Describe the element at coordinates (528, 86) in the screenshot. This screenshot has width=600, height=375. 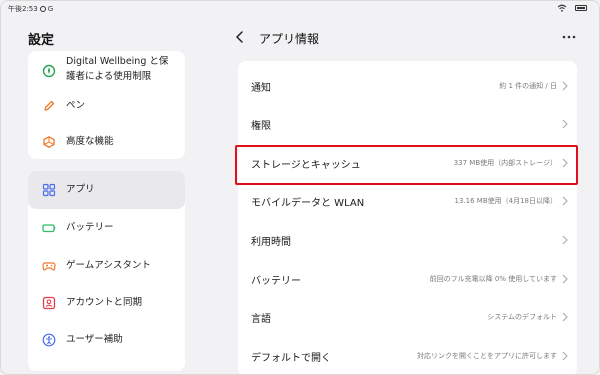
I see `row-value: 約 1 件の通知 / 日` at that location.